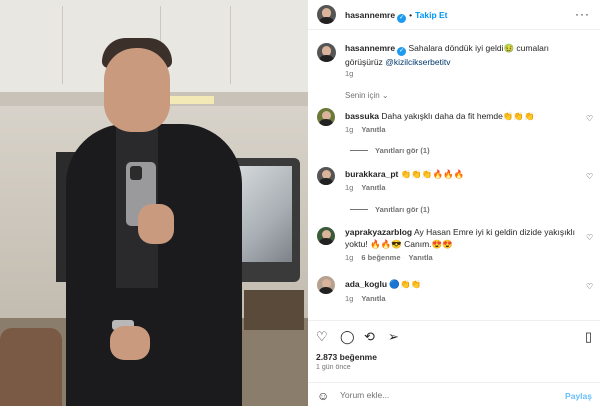 This screenshot has width=600, height=406. I want to click on follow-button: Takip Et, so click(431, 15).